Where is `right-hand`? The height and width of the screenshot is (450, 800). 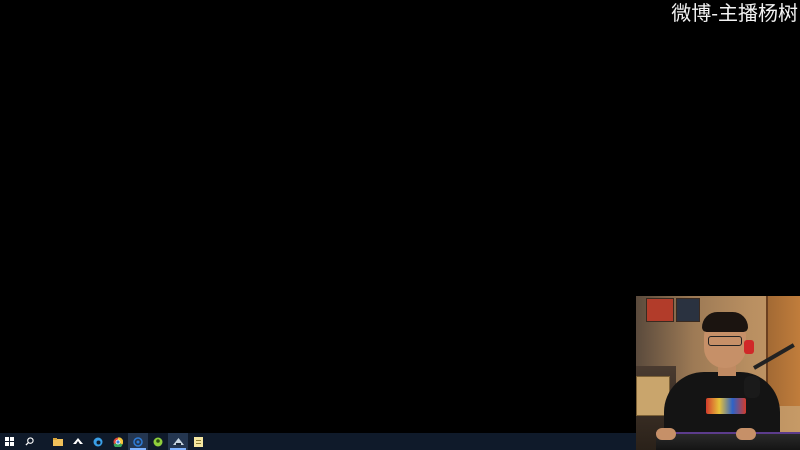 right-hand is located at coordinates (746, 434).